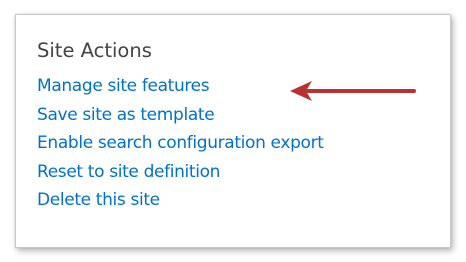  I want to click on enable-search-configuration-export-link: Enable search configuration export, so click(180, 143).